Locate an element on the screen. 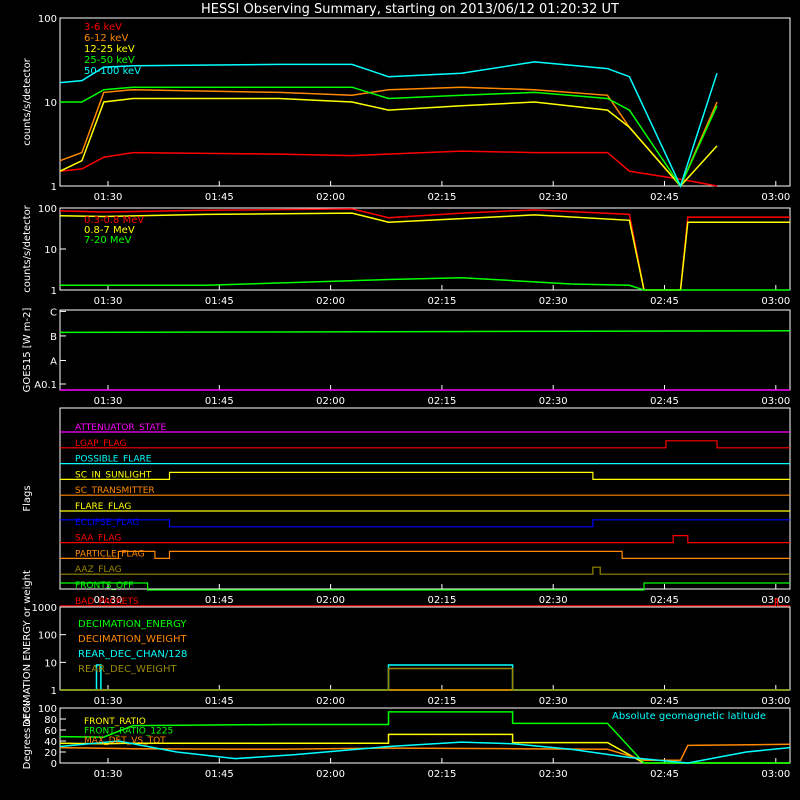  flag-label: BAD_PACKETS is located at coordinates (107, 602).